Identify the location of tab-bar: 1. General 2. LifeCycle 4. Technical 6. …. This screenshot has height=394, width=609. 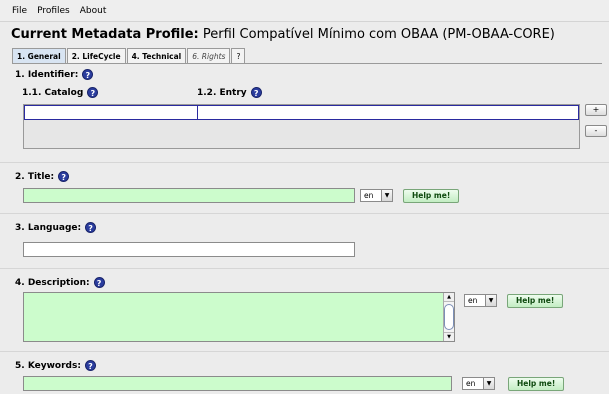
(129, 55).